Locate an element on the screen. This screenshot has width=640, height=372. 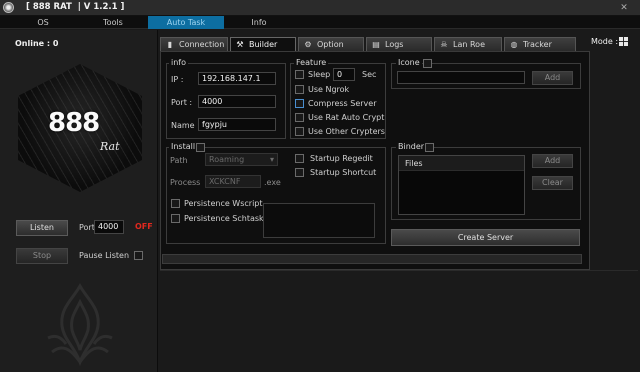
mode-label: Mode : is located at coordinates (605, 41).